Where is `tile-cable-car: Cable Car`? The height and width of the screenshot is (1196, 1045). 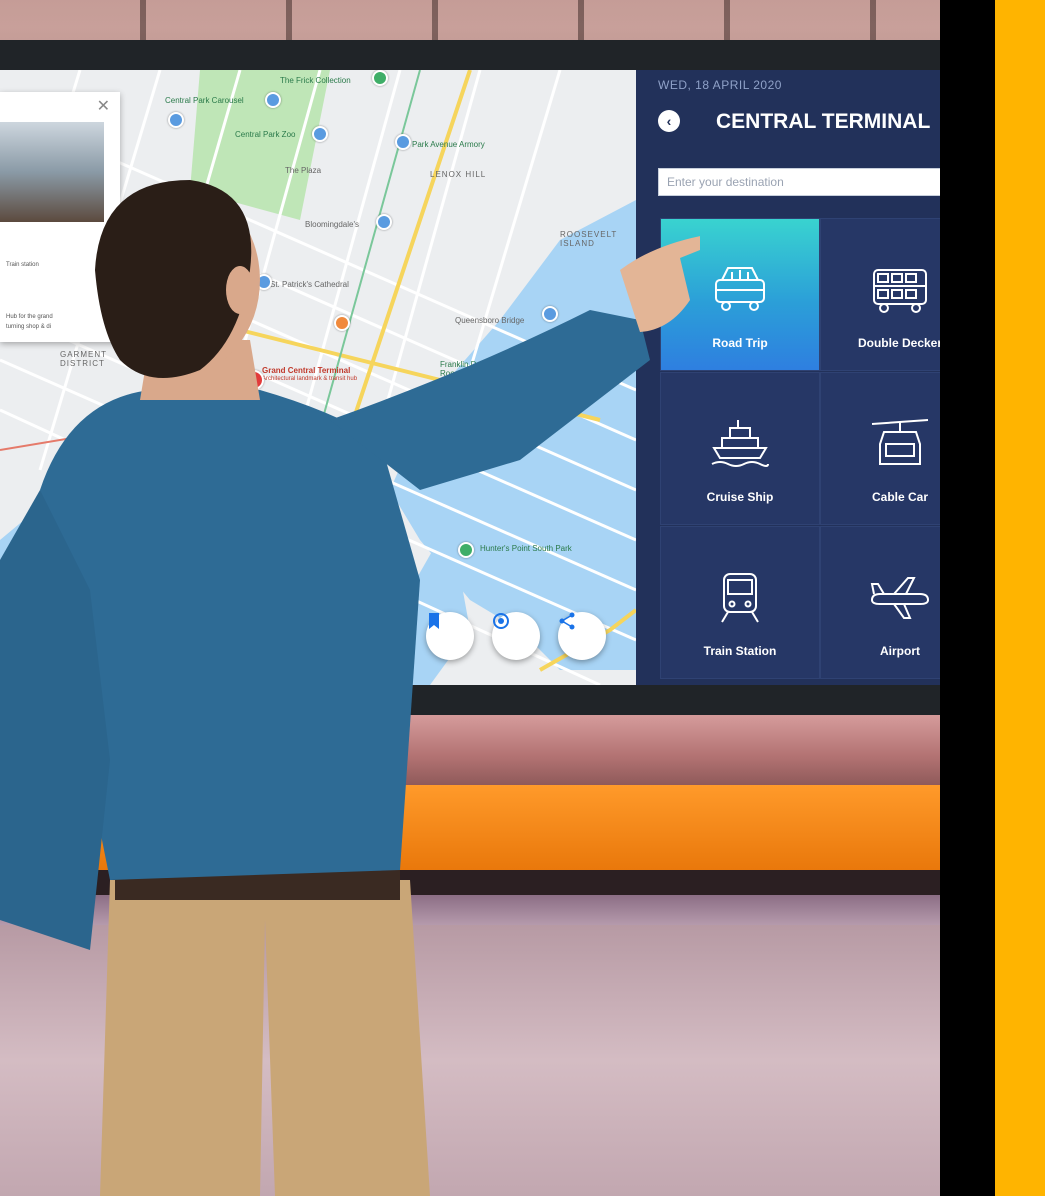
tile-cable-car: Cable Car is located at coordinates (882, 448).